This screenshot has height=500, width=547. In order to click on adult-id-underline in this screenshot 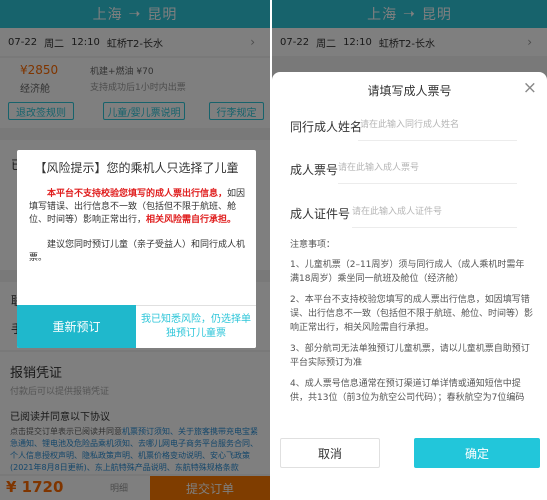, I will do `click(434, 227)`.